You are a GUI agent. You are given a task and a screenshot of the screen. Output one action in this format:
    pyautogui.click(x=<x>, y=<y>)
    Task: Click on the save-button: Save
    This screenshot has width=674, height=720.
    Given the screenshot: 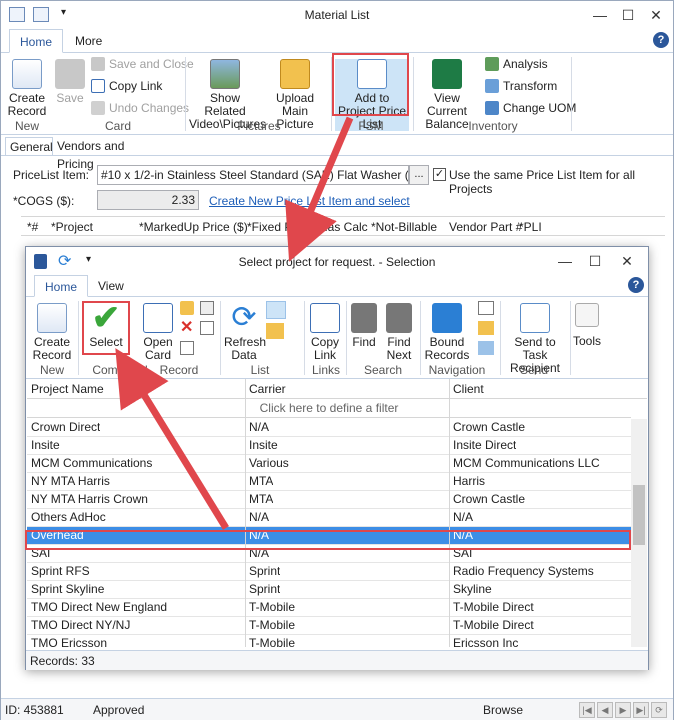 What is the action you would take?
    pyautogui.click(x=70, y=82)
    